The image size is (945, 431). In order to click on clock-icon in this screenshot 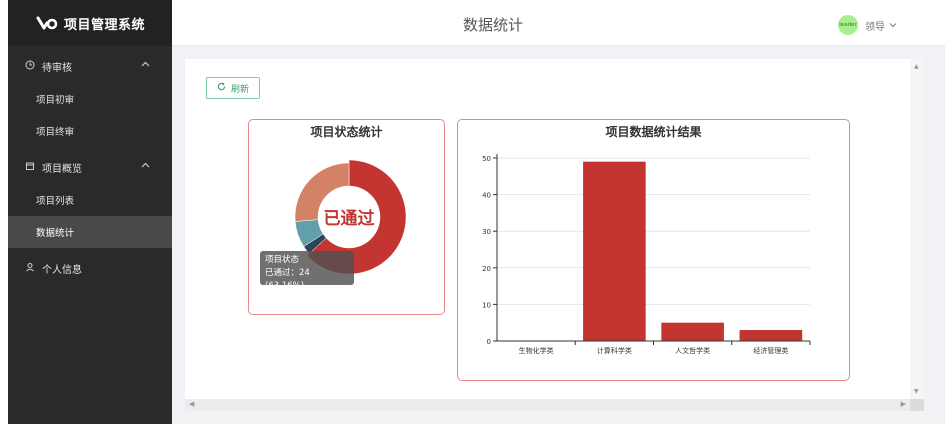, I will do `click(30, 66)`.